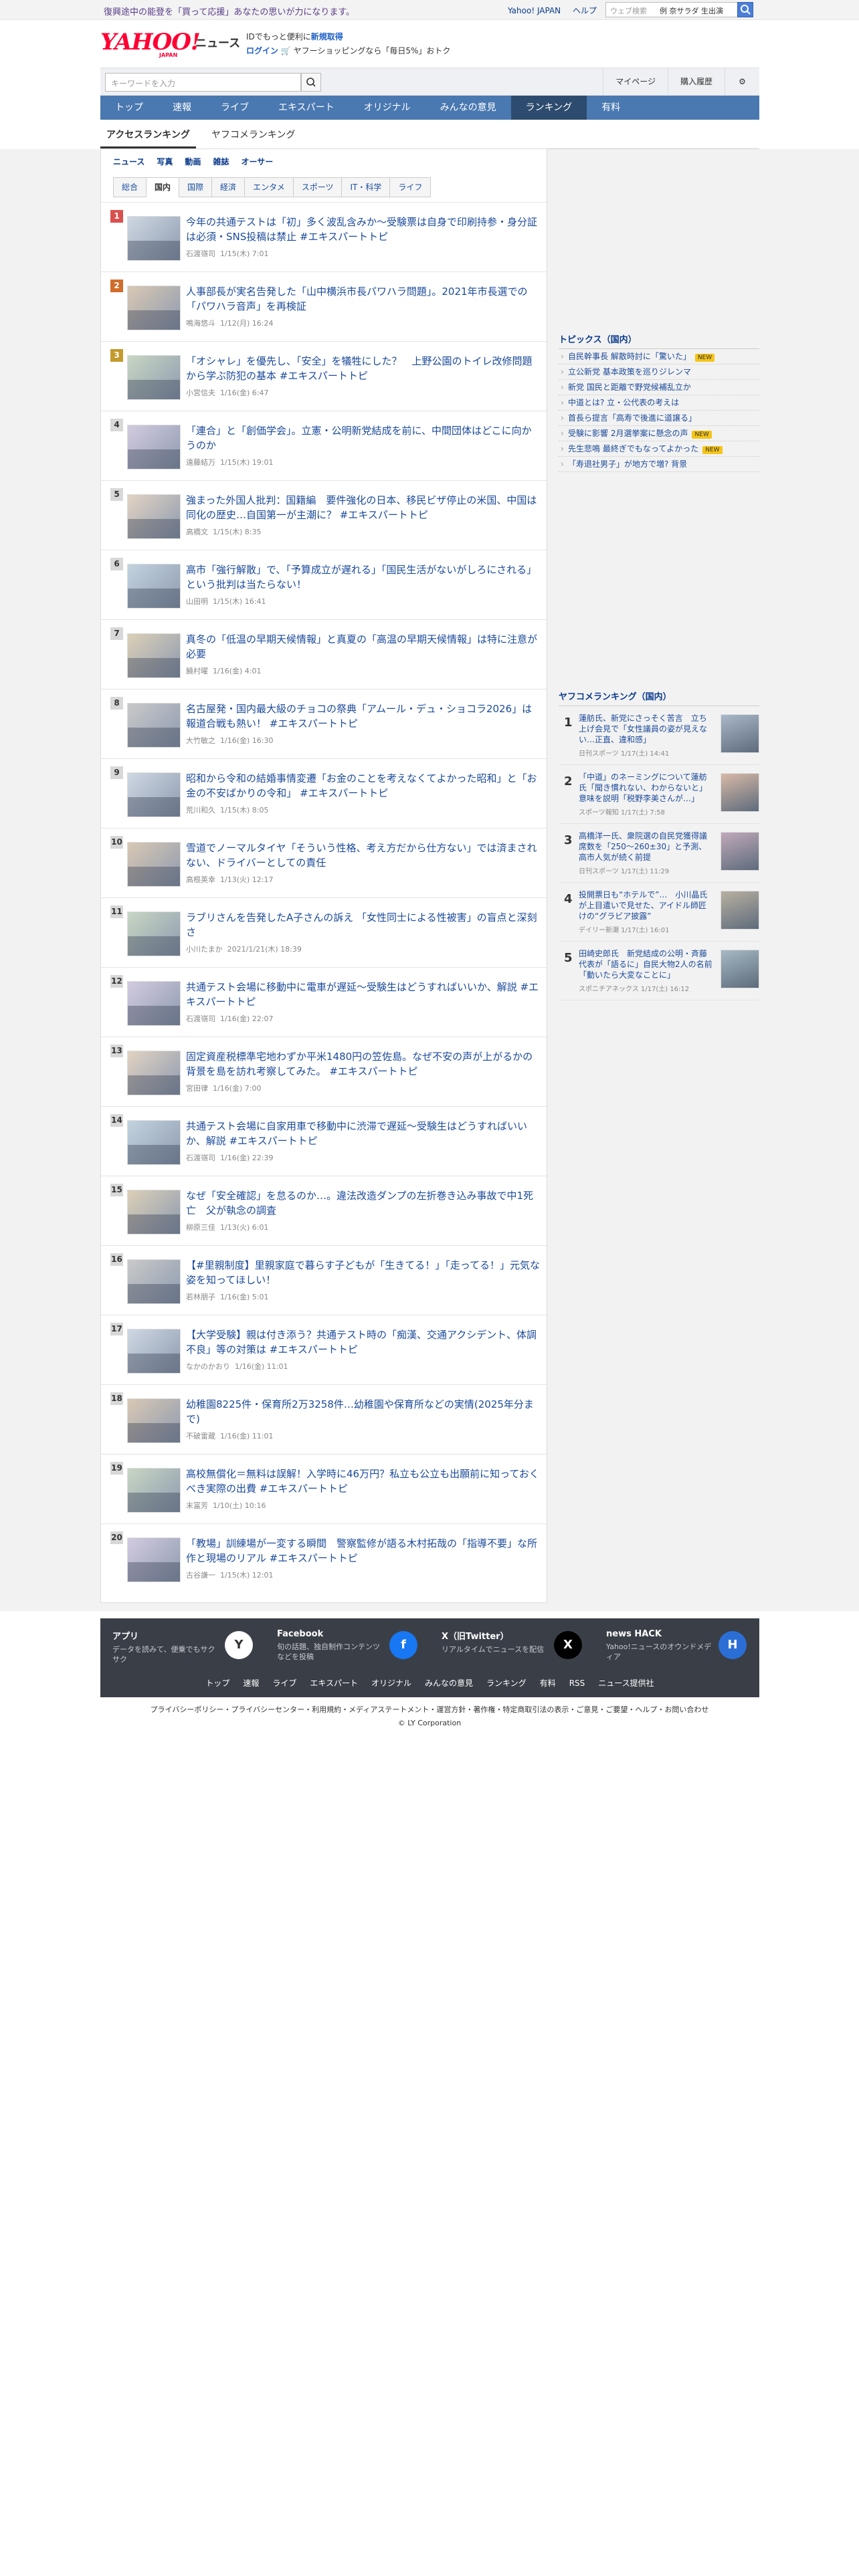 This screenshot has height=2576, width=859. Describe the element at coordinates (659, 388) in the screenshot. I see `topic-item: 新党 国民と距離で野党候補乱立か` at that location.